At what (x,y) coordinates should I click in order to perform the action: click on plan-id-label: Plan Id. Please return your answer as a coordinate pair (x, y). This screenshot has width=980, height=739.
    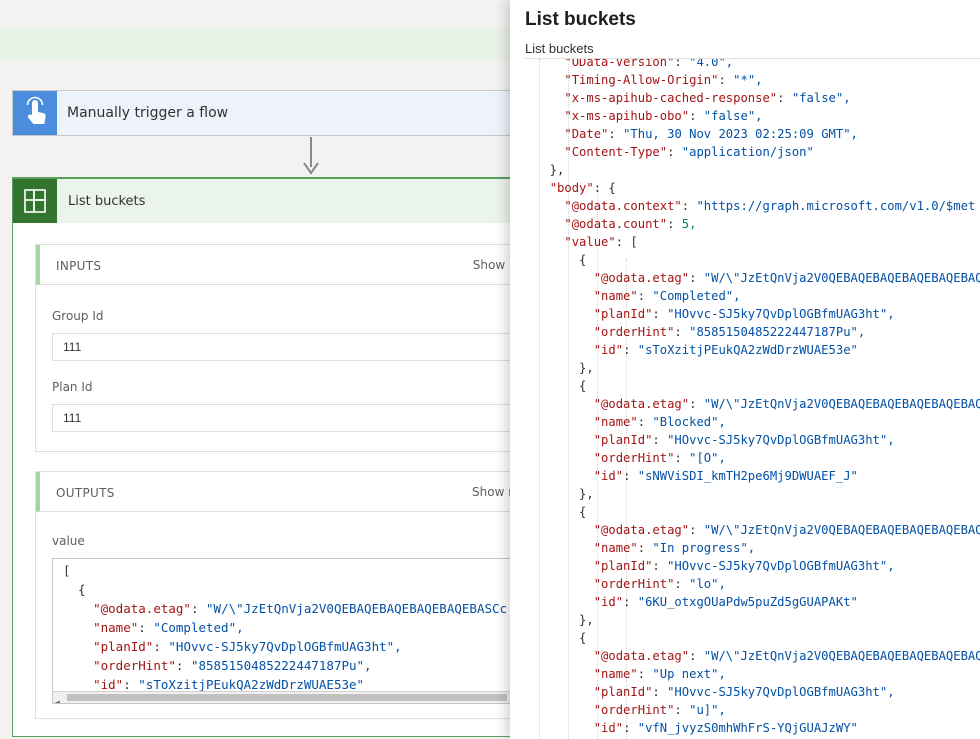
    Looking at the image, I should click on (72, 387).